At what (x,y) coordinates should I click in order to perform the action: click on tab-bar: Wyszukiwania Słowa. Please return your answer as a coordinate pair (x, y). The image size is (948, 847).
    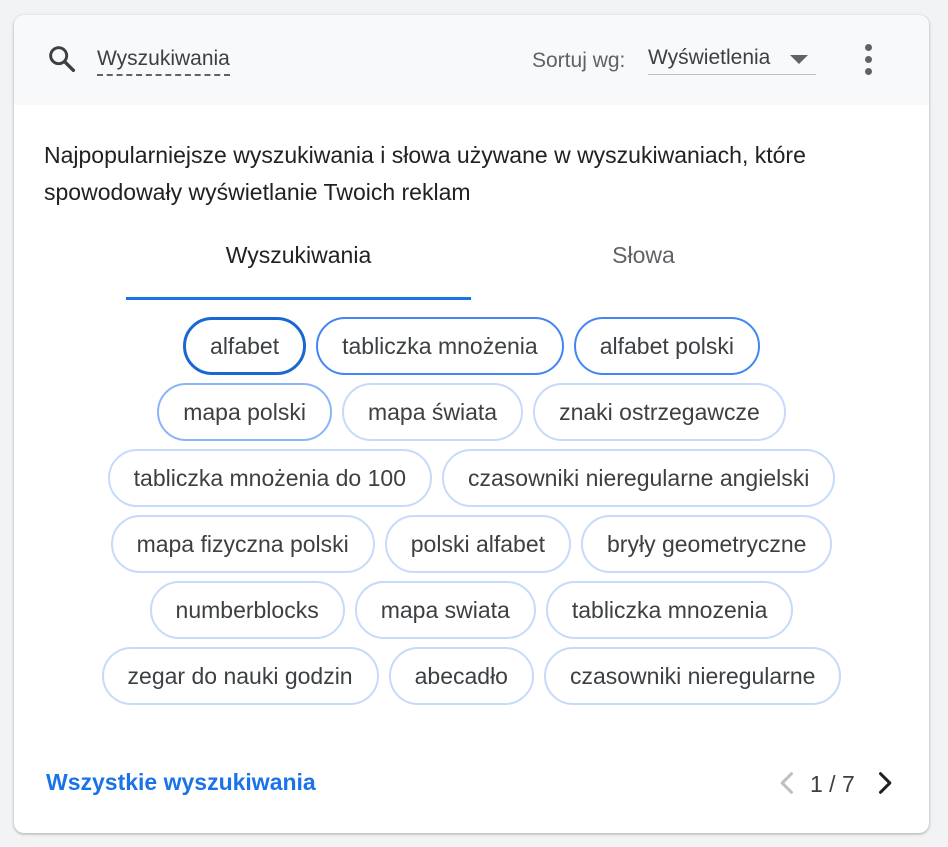
    Looking at the image, I should click on (471, 266).